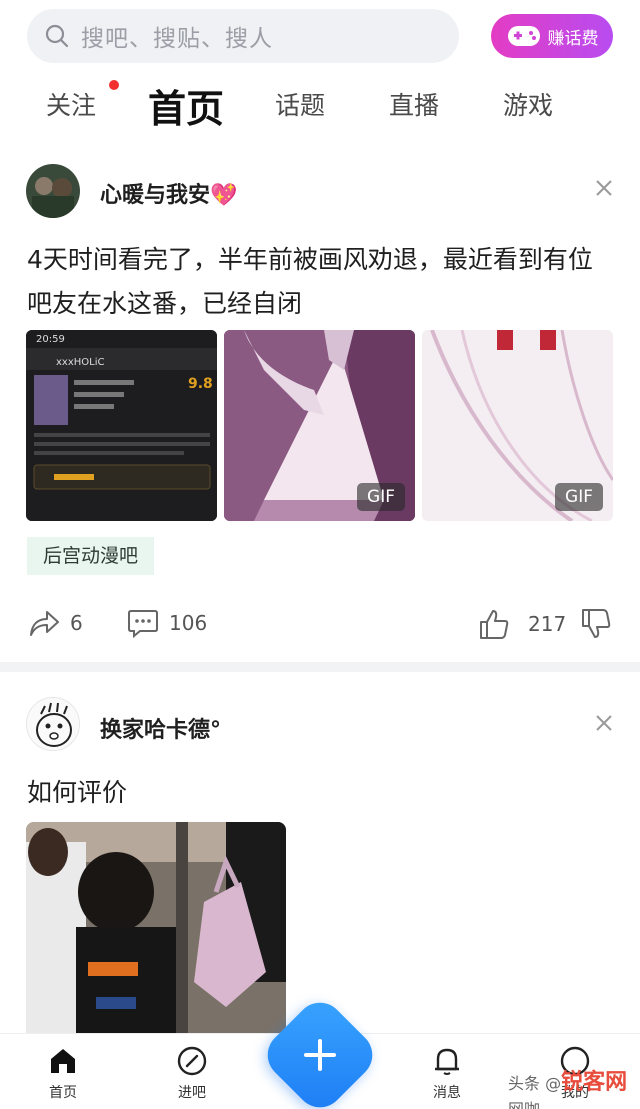 This screenshot has width=640, height=1109. I want to click on share-button: 6, so click(55, 623).